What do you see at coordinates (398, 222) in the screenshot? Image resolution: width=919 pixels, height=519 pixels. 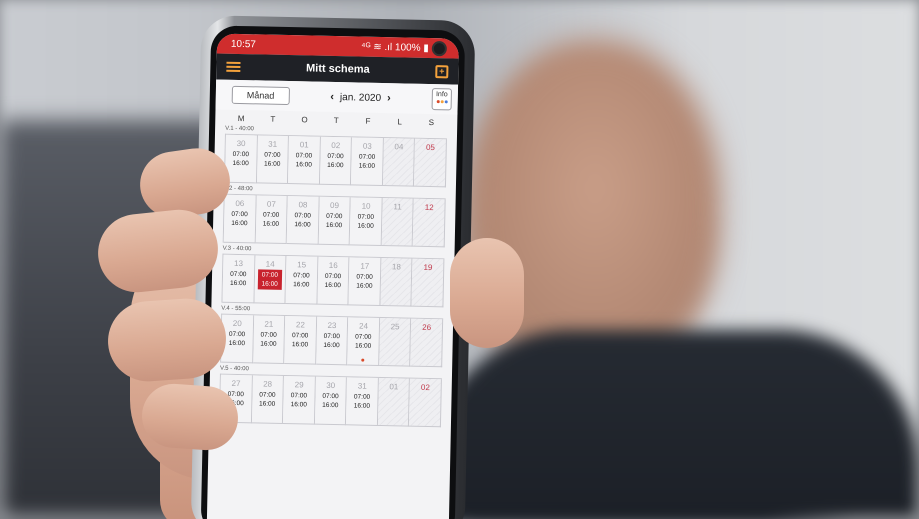 I see `calendar-day: 11` at bounding box center [398, 222].